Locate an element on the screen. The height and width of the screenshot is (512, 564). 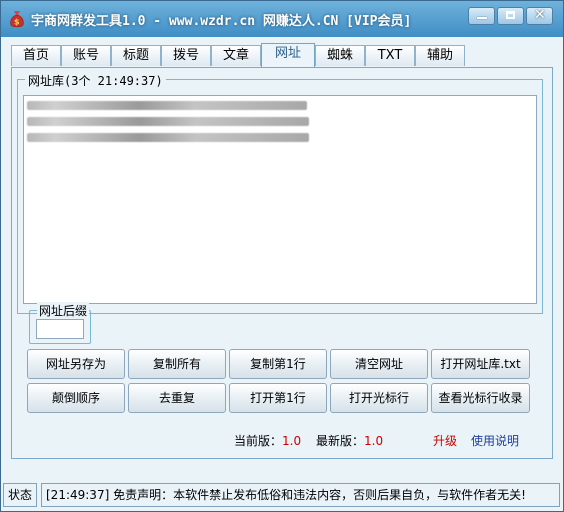
url-suffix-group: 网址后缀 is located at coordinates (60, 323).